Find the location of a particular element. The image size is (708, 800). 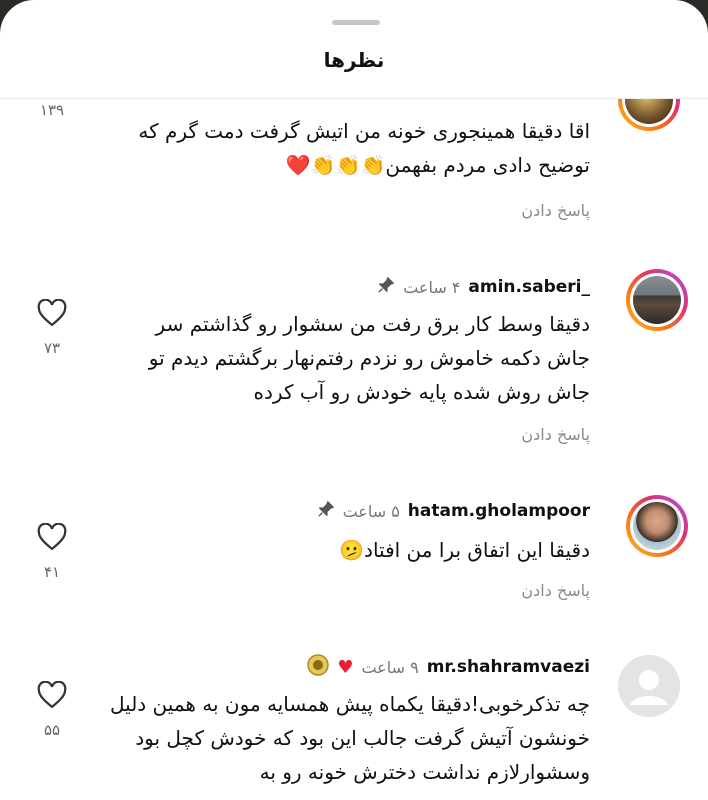

like-button: ۵۵ is located at coordinates (52, 710).